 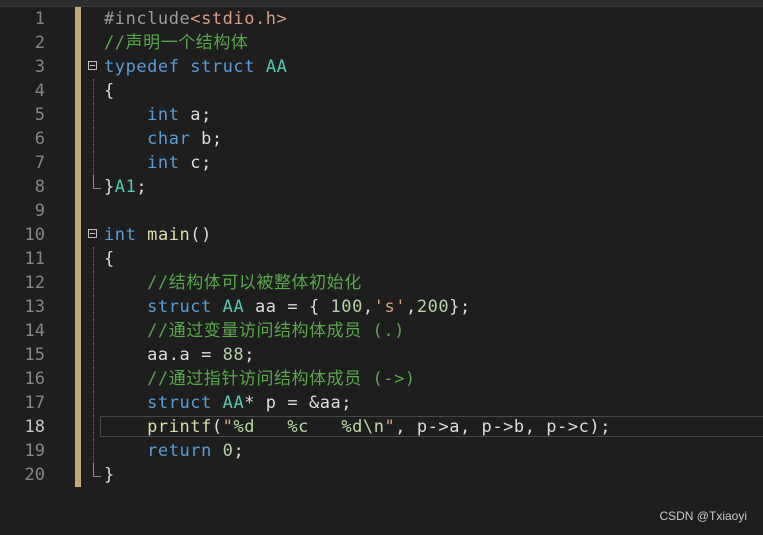 What do you see at coordinates (381, 187) in the screenshot?
I see `code-line: 8}A1;` at bounding box center [381, 187].